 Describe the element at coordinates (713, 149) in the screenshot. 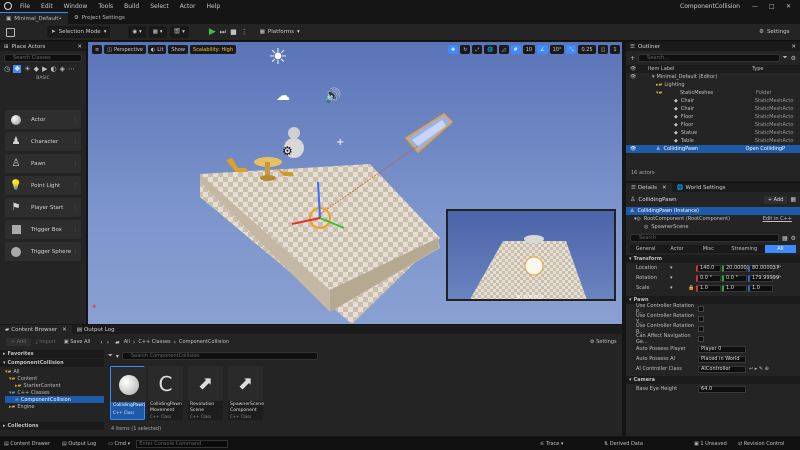

I see `outliner-row-collidingpawn: 👁 ♙ CollidingPawn Open CollidingP` at that location.